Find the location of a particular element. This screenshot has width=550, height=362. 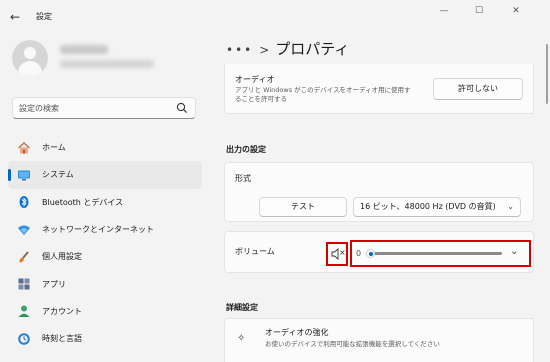

sidebar-item-system: システム is located at coordinates (105, 175).